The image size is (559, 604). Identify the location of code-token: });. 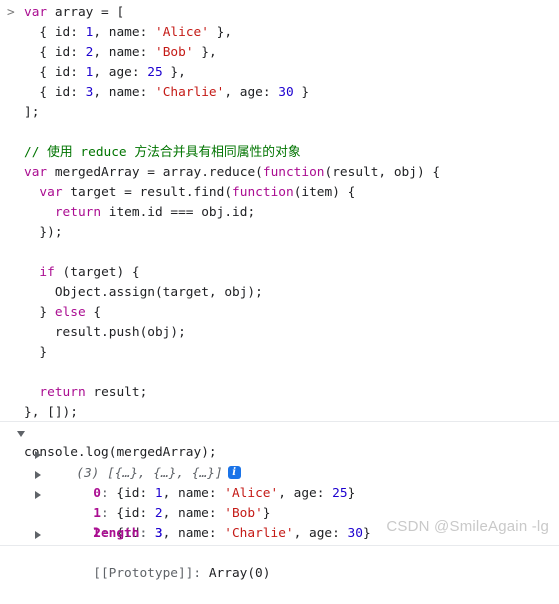
(43, 232).